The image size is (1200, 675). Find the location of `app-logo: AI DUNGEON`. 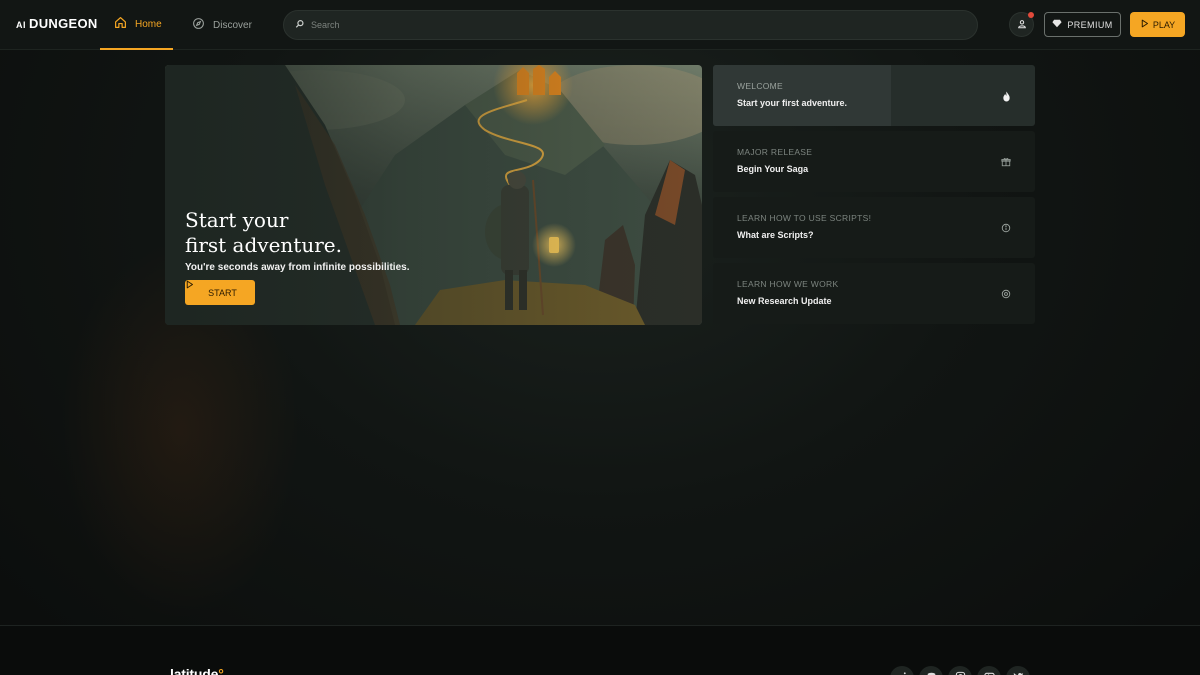

app-logo: AI DUNGEON is located at coordinates (57, 23).